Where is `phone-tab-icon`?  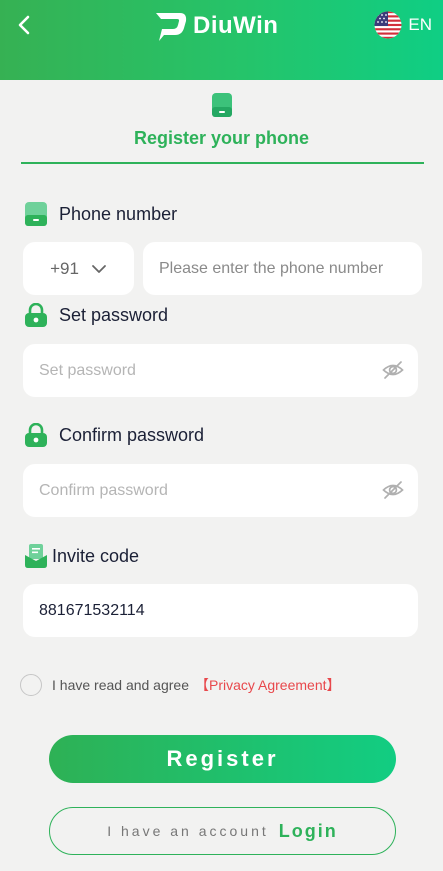 phone-tab-icon is located at coordinates (222, 107).